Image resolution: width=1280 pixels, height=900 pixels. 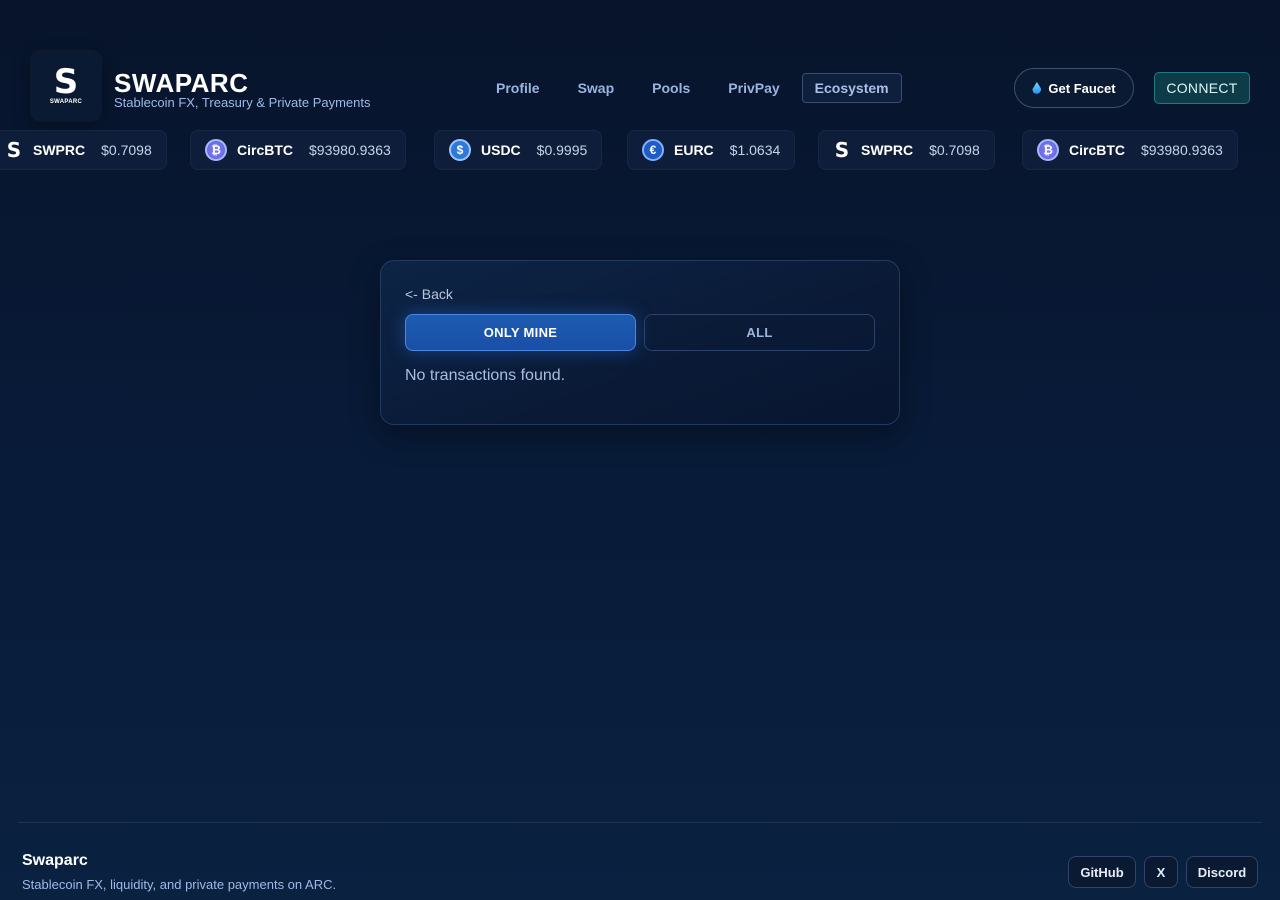 What do you see at coordinates (1037, 88) in the screenshot?
I see `water-drop-icon` at bounding box center [1037, 88].